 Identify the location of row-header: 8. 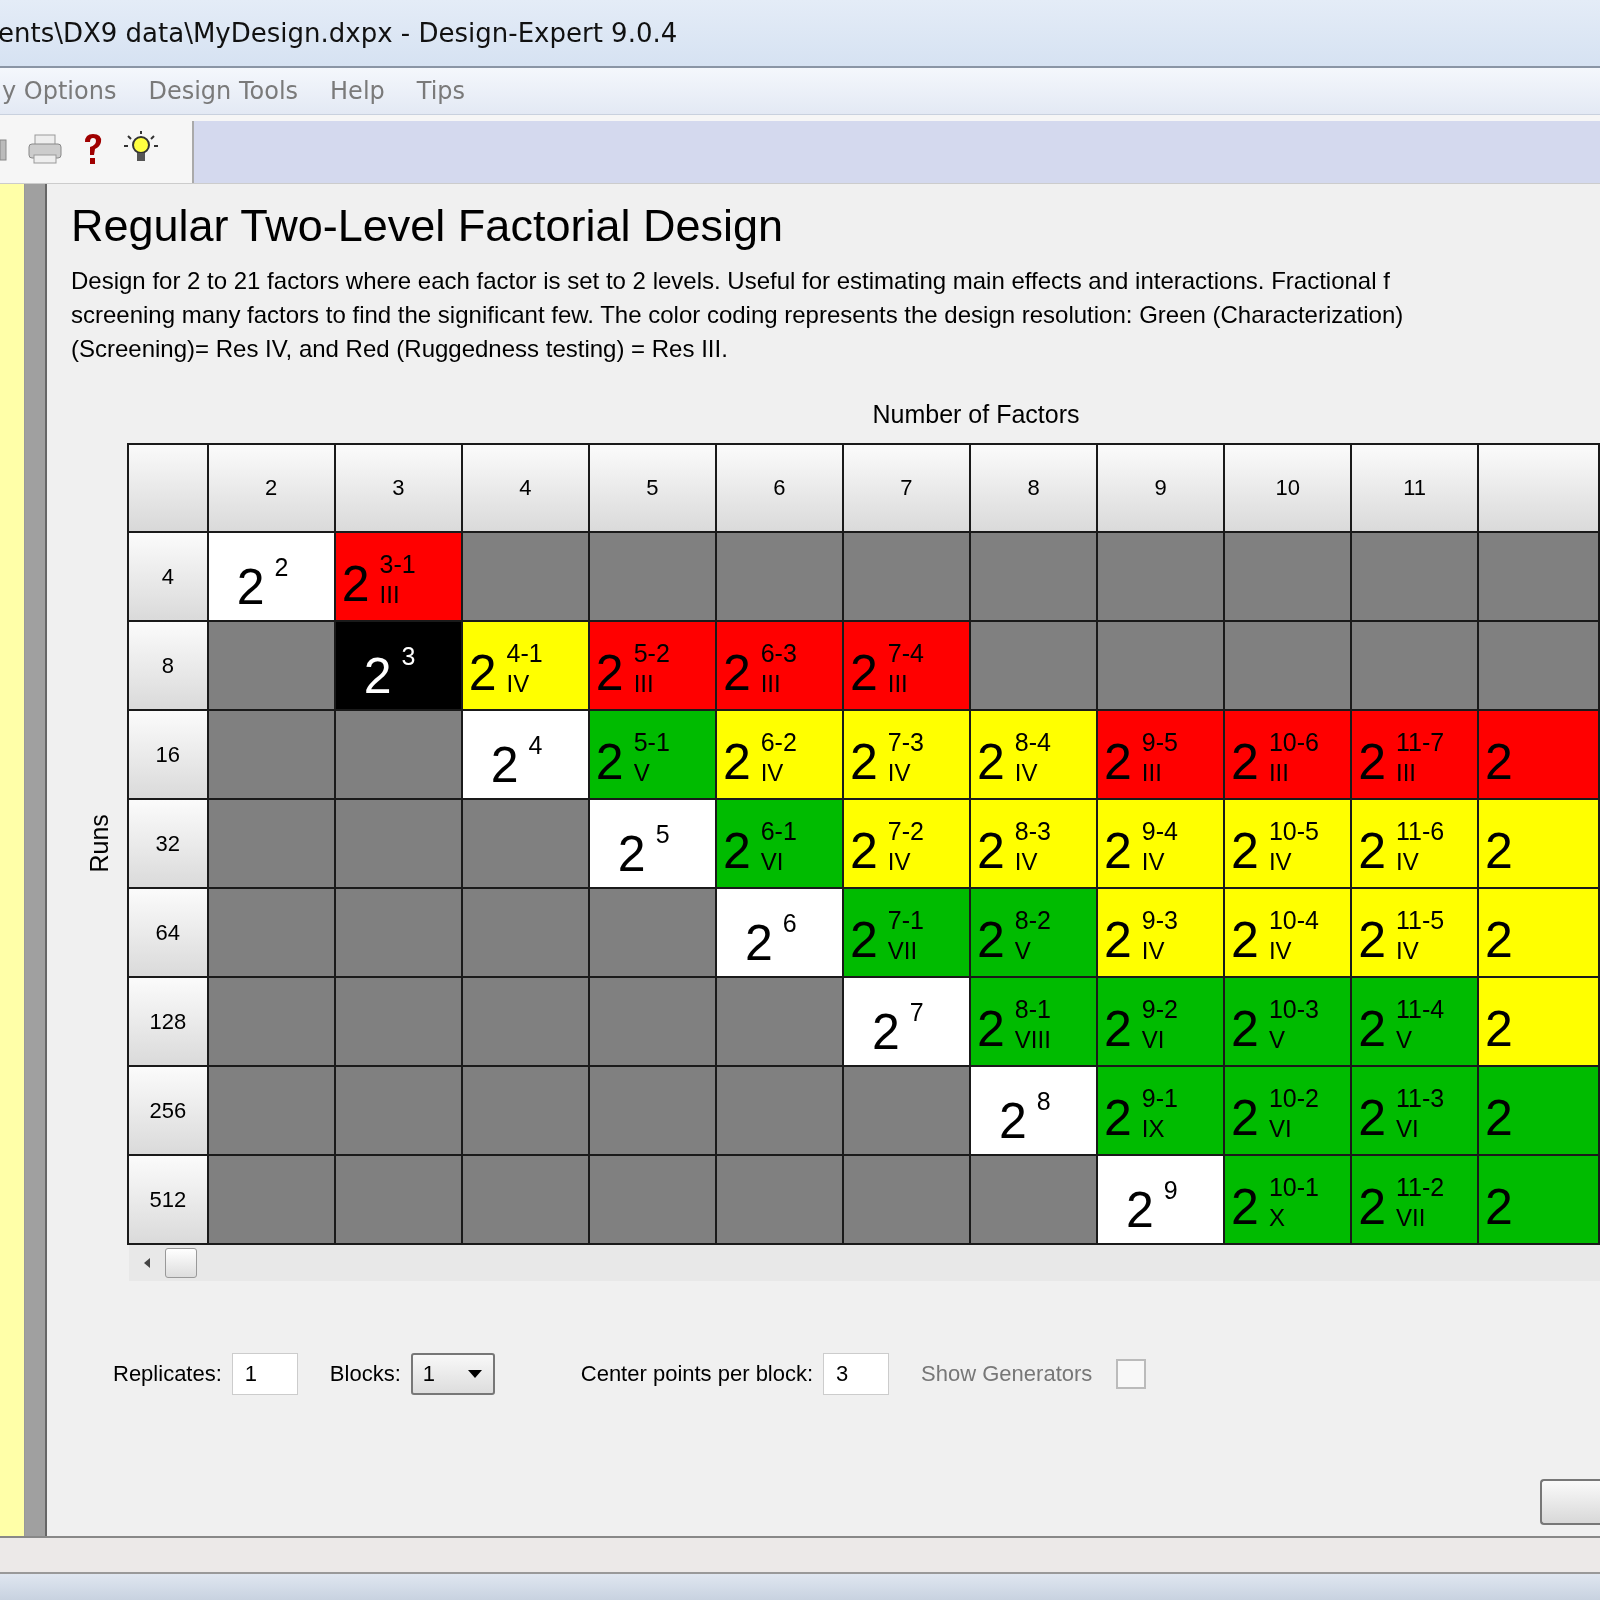
(168, 665).